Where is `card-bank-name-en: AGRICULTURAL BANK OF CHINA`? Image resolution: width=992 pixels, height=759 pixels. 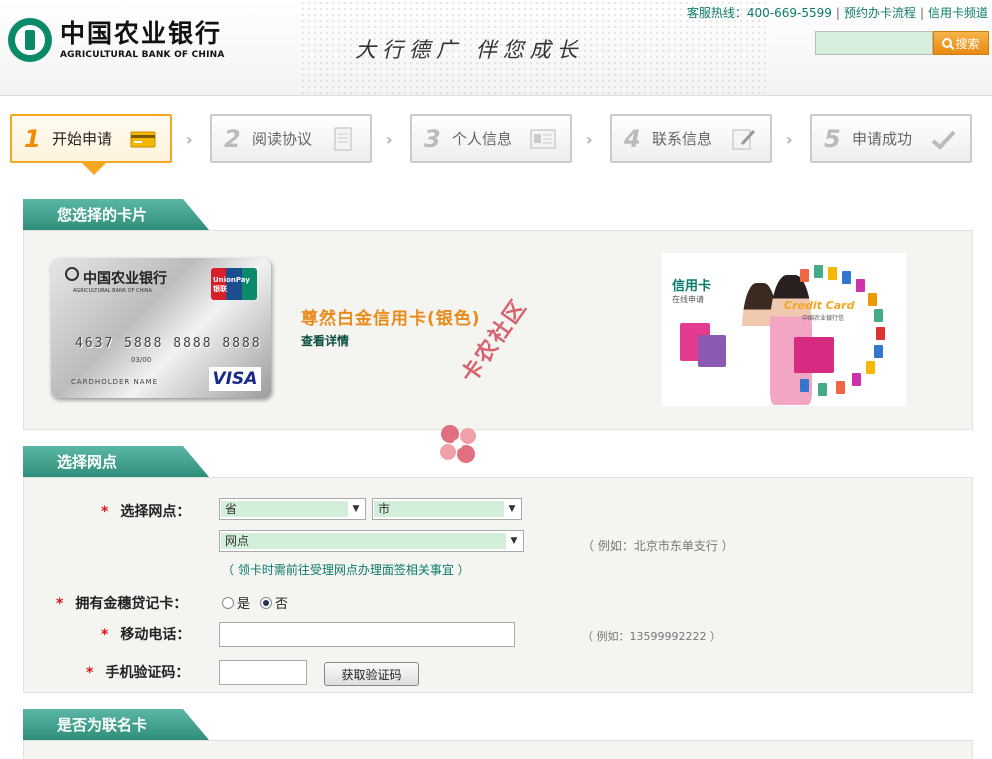
card-bank-name-en: AGRICULTURAL BANK OF CHINA is located at coordinates (112, 291).